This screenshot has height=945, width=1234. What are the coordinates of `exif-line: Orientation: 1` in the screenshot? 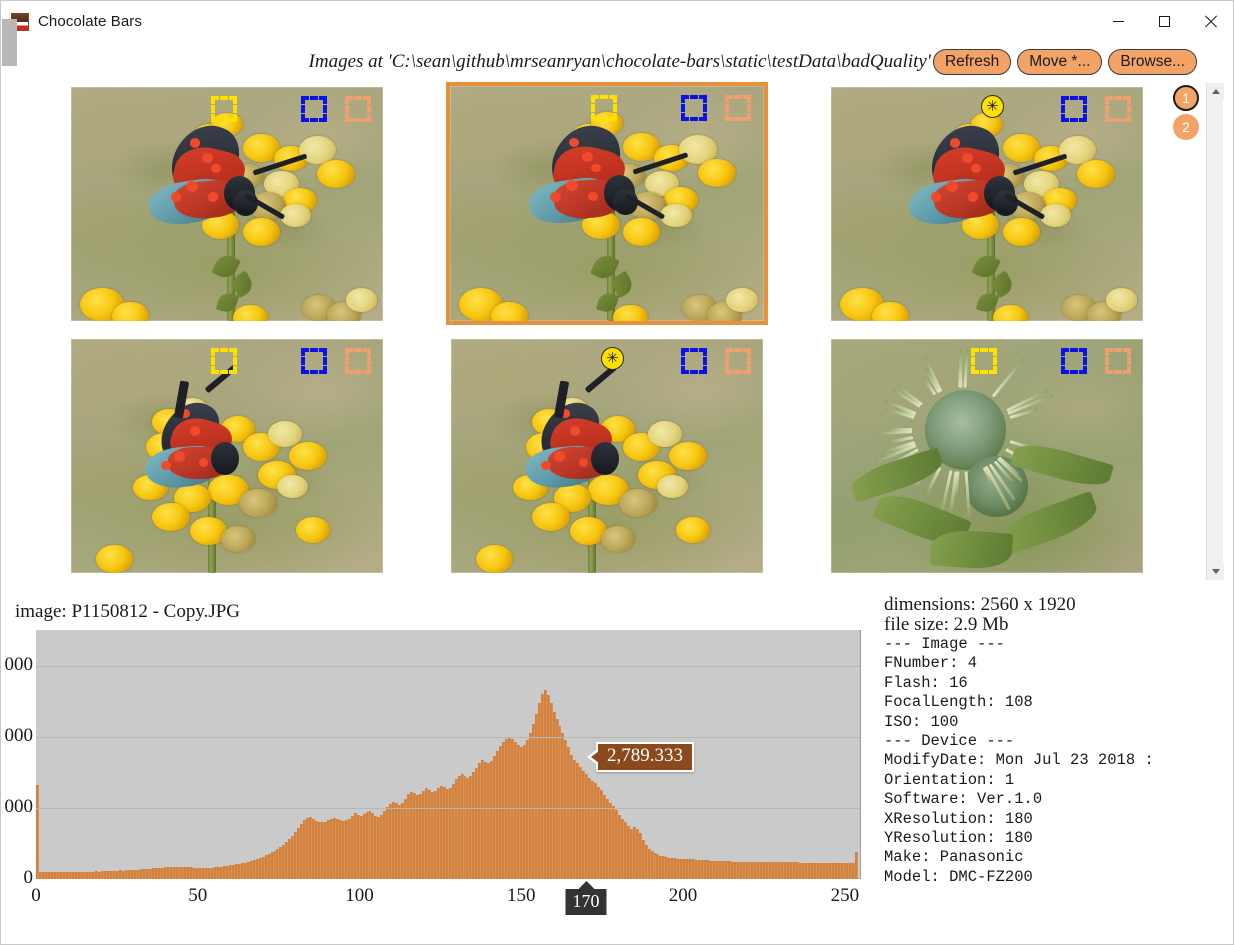 It's located at (949, 779).